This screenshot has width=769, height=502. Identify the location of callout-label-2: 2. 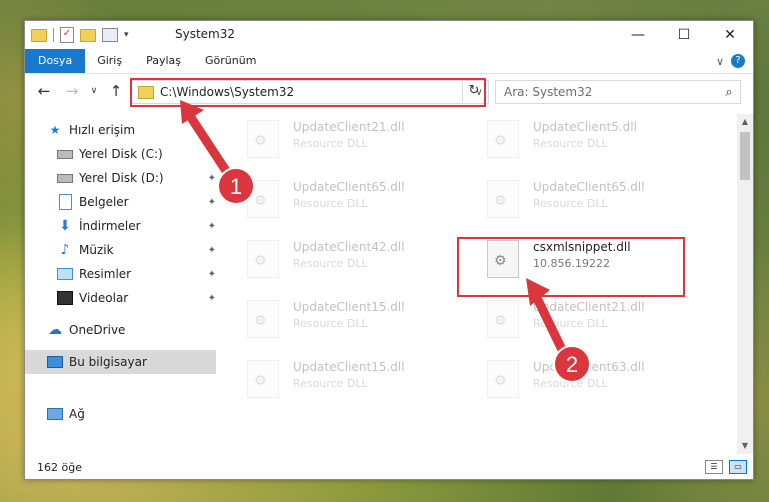
(572, 364).